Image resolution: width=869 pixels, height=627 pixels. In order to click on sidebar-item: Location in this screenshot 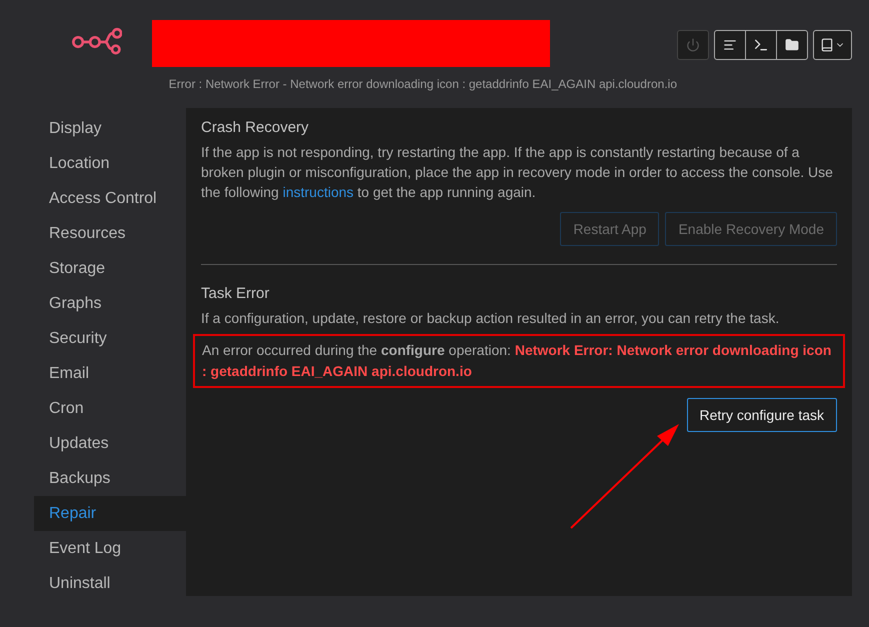, I will do `click(110, 163)`.